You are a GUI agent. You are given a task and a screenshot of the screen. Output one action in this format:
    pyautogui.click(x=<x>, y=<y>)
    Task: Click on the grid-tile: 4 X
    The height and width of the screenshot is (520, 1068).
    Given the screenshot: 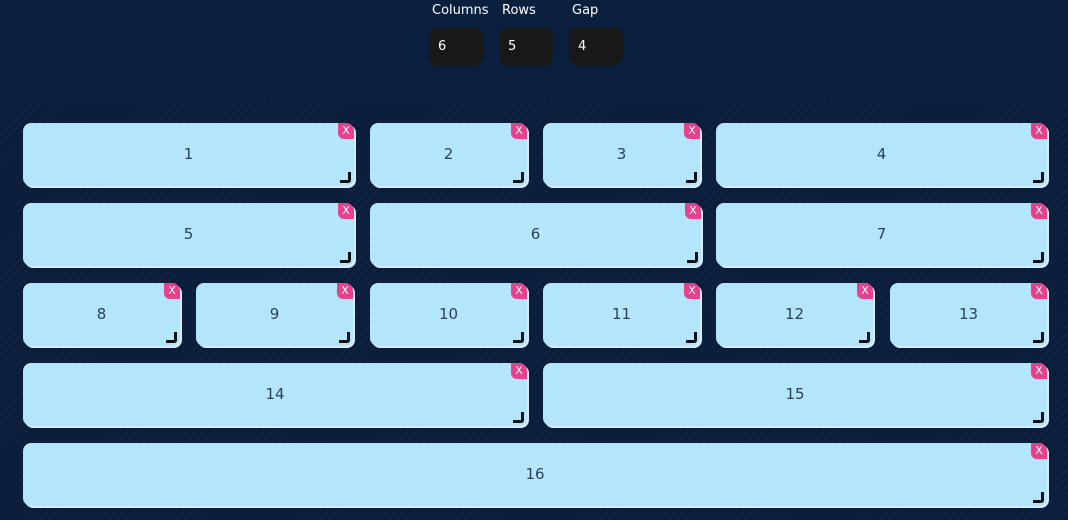 What is the action you would take?
    pyautogui.click(x=881, y=154)
    